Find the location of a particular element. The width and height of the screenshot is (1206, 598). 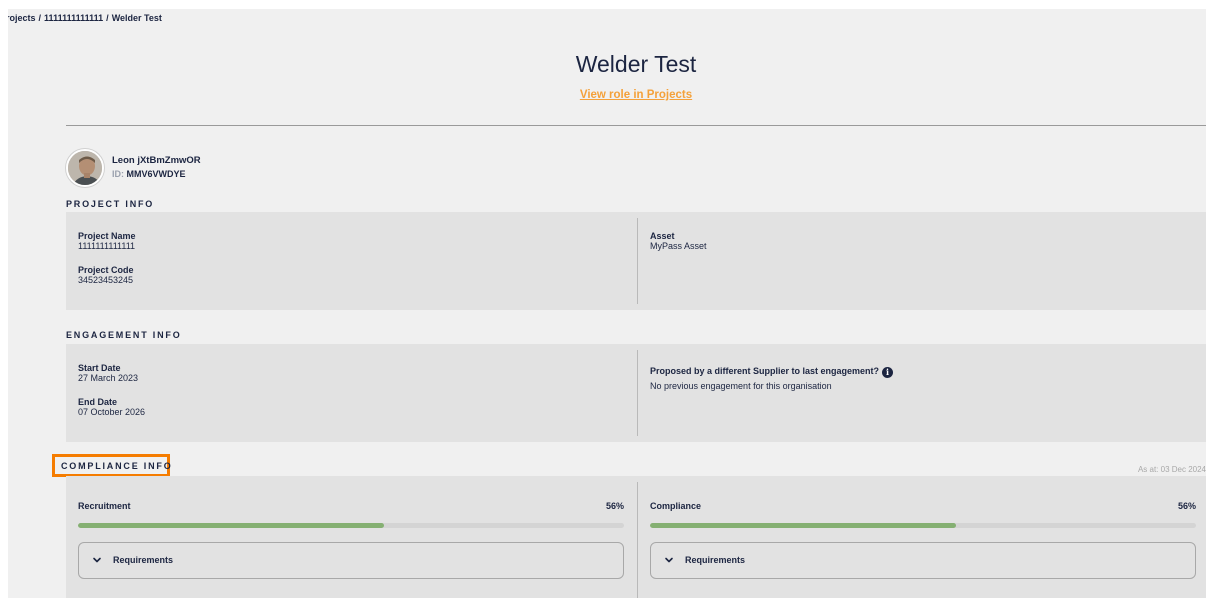

worker-id-value: MMV6VWDYE is located at coordinates (156, 174).